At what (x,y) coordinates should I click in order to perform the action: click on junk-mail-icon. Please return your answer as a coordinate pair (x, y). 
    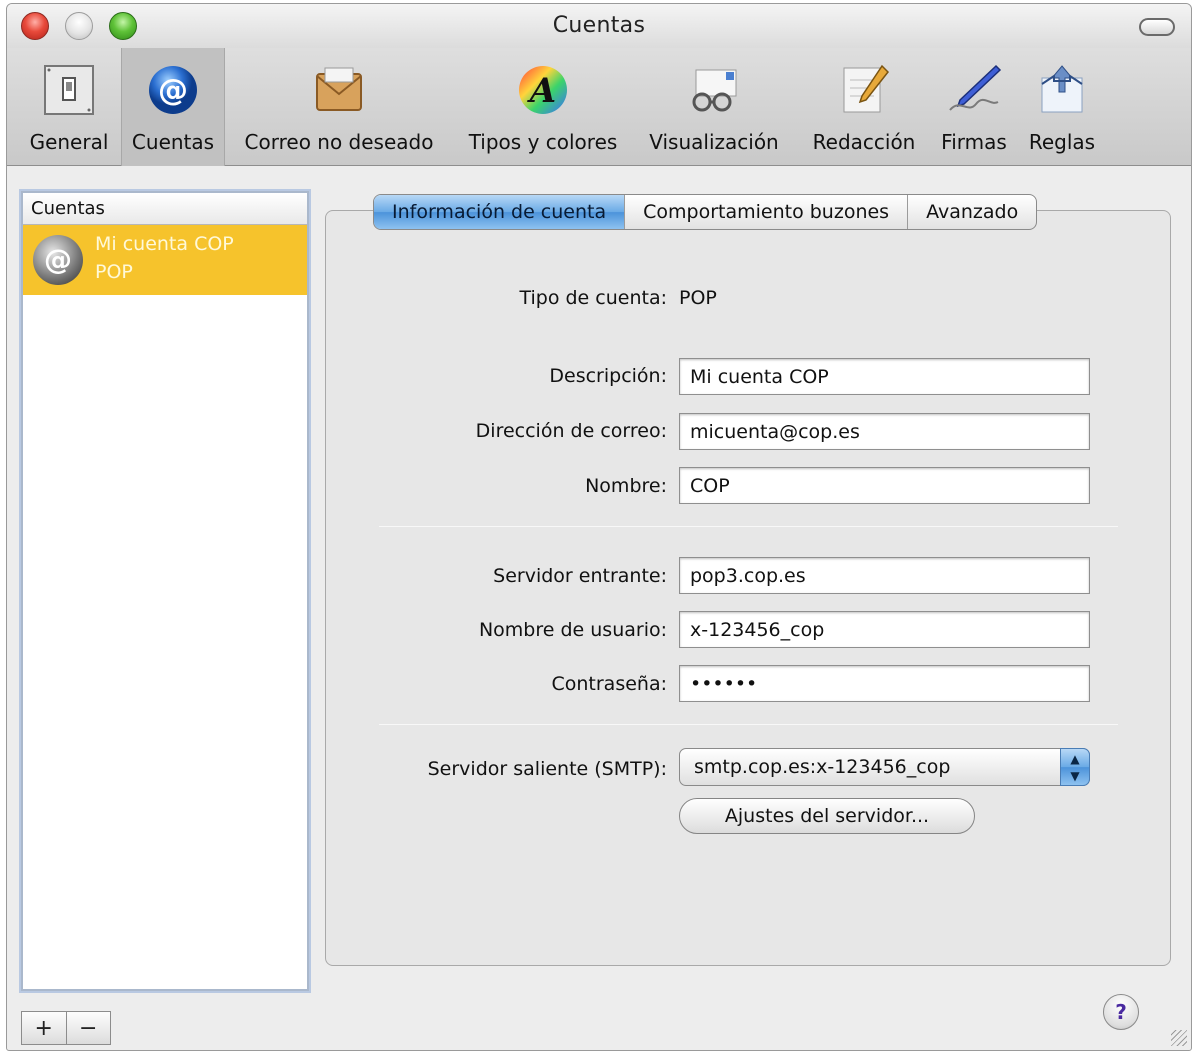
    Looking at the image, I should click on (339, 90).